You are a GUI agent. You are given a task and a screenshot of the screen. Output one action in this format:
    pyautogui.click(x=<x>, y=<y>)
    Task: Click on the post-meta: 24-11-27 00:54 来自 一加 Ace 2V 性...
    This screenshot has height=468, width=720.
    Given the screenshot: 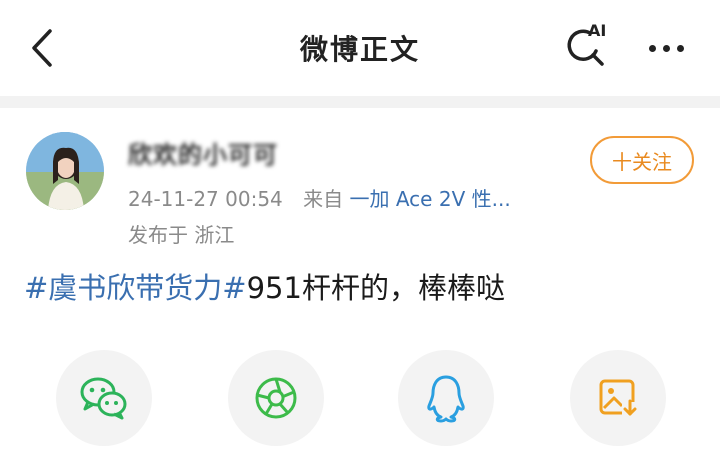 What is the action you would take?
    pyautogui.click(x=319, y=197)
    